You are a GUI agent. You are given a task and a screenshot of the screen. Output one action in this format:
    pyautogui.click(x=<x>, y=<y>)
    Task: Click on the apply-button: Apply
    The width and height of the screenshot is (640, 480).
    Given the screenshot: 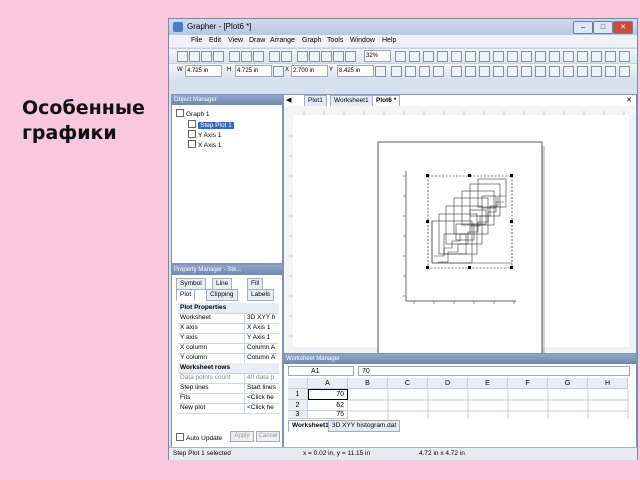 What is the action you would take?
    pyautogui.click(x=242, y=436)
    